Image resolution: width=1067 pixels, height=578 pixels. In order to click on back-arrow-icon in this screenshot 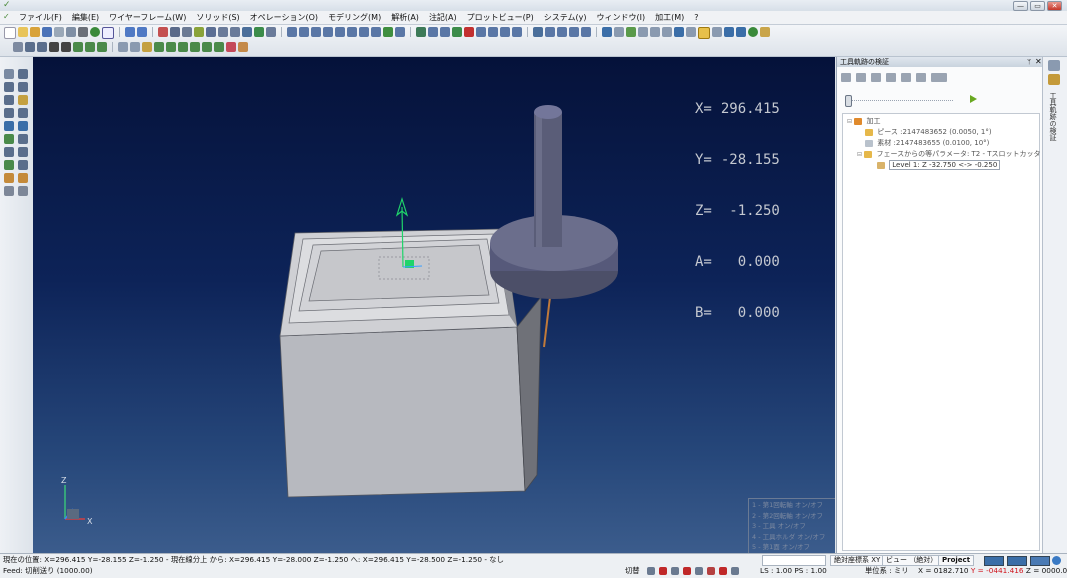, I will do `click(9, 191)`.